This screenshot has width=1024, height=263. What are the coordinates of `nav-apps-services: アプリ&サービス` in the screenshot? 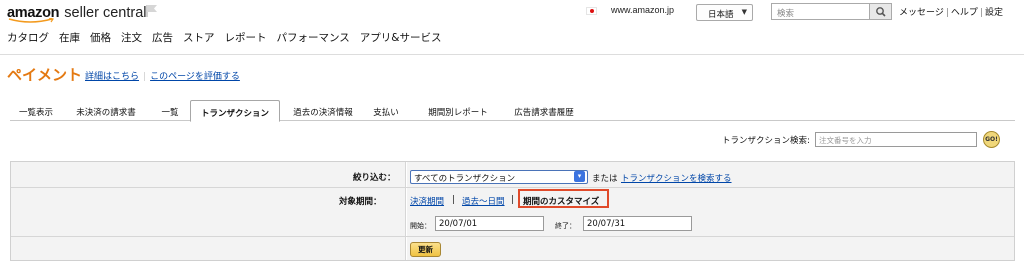 It's located at (401, 38).